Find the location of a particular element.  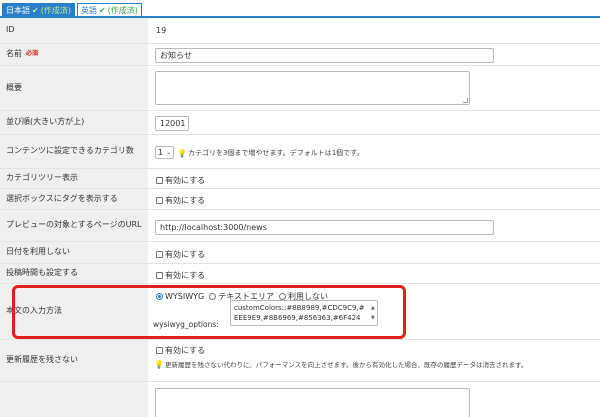

preview-url-value: http://localhost:3000/news is located at coordinates (213, 227).